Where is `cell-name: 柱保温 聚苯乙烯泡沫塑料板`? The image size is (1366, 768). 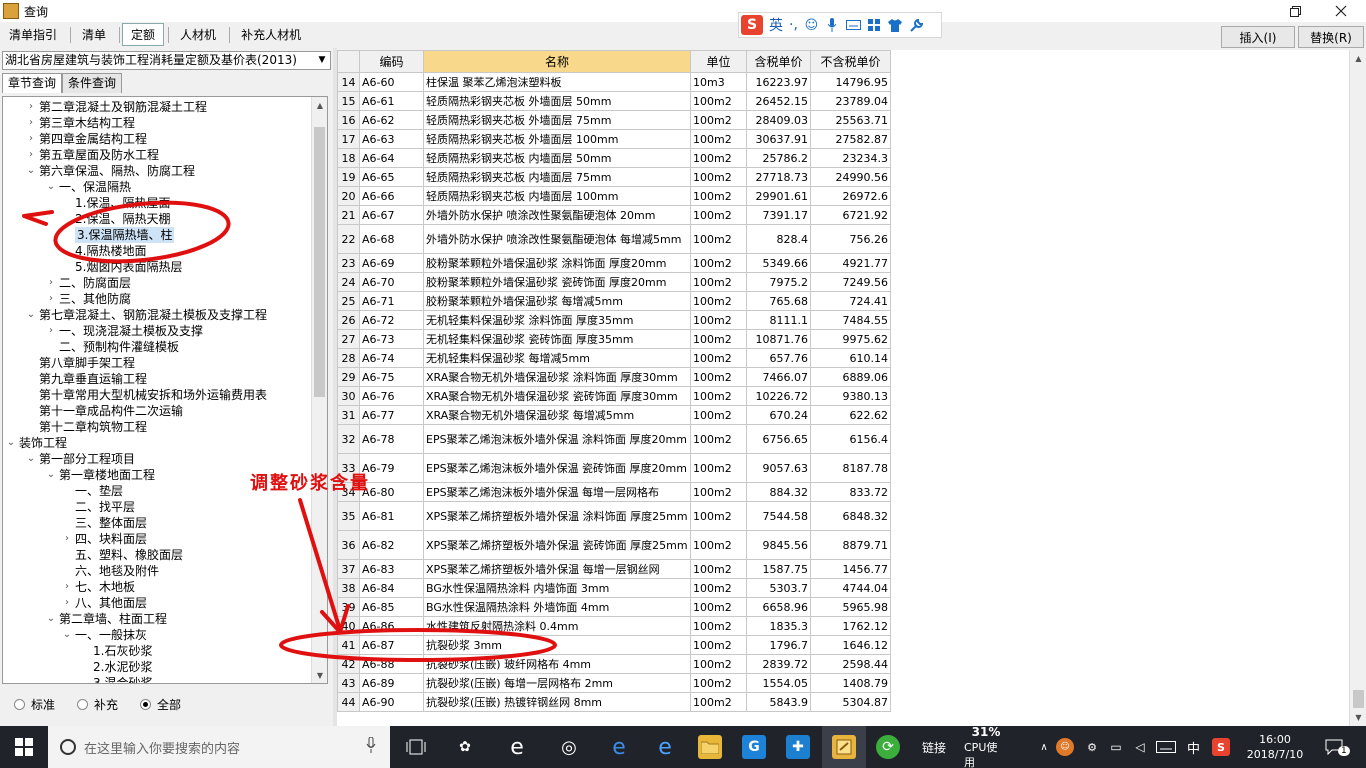
cell-name: 柱保温 聚苯乙烯泡沫塑料板 is located at coordinates (557, 82).